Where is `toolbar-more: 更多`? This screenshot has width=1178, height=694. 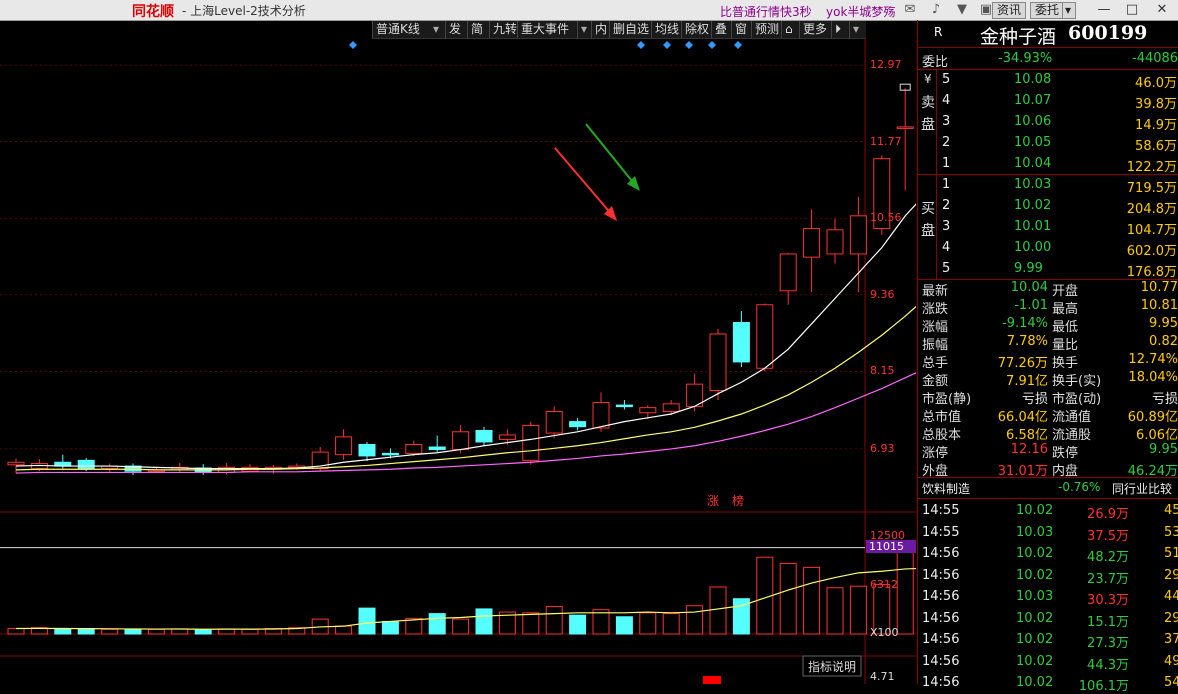
toolbar-more: 更多 is located at coordinates (814, 29).